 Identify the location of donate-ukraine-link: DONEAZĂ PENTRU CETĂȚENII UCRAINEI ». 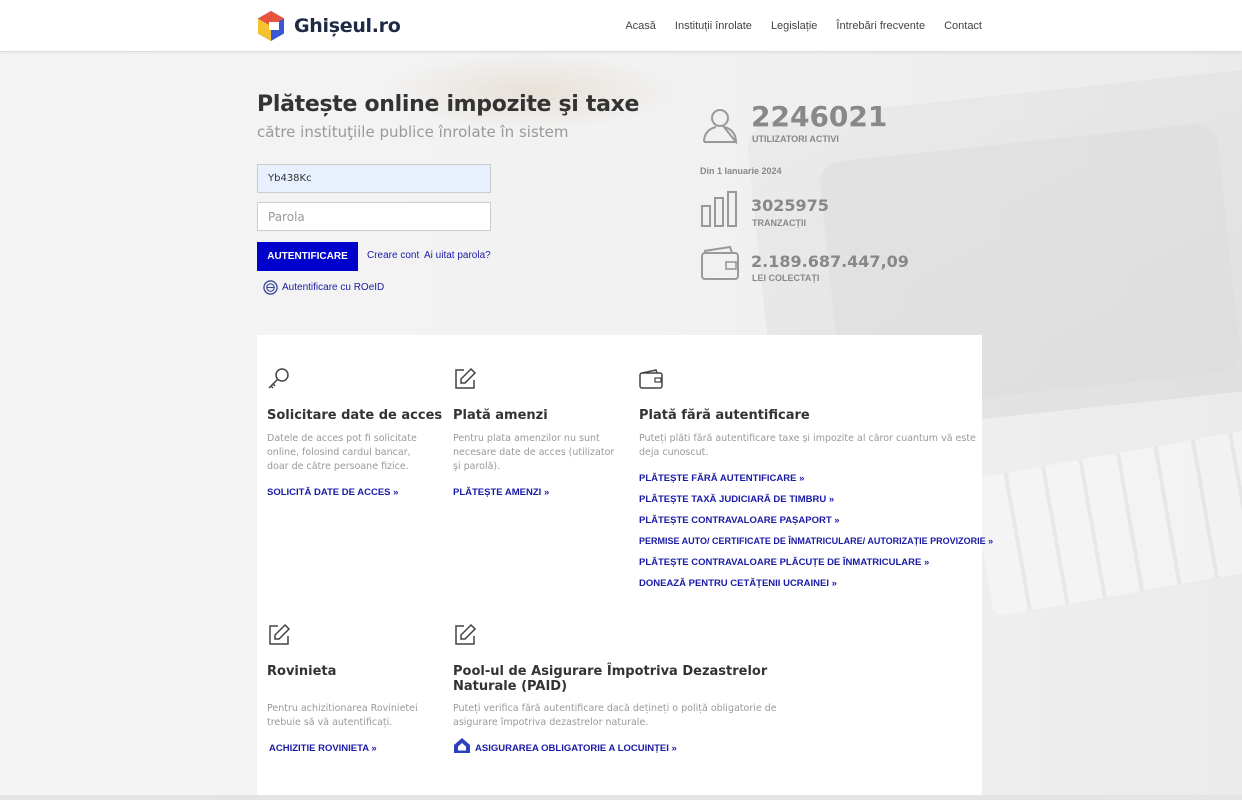
(738, 583).